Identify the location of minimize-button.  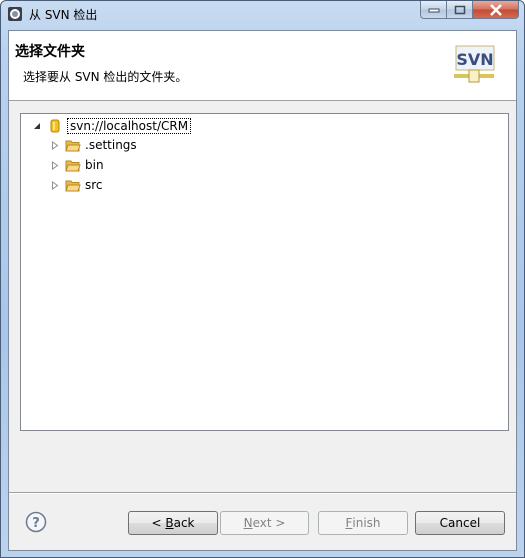
(433, 10).